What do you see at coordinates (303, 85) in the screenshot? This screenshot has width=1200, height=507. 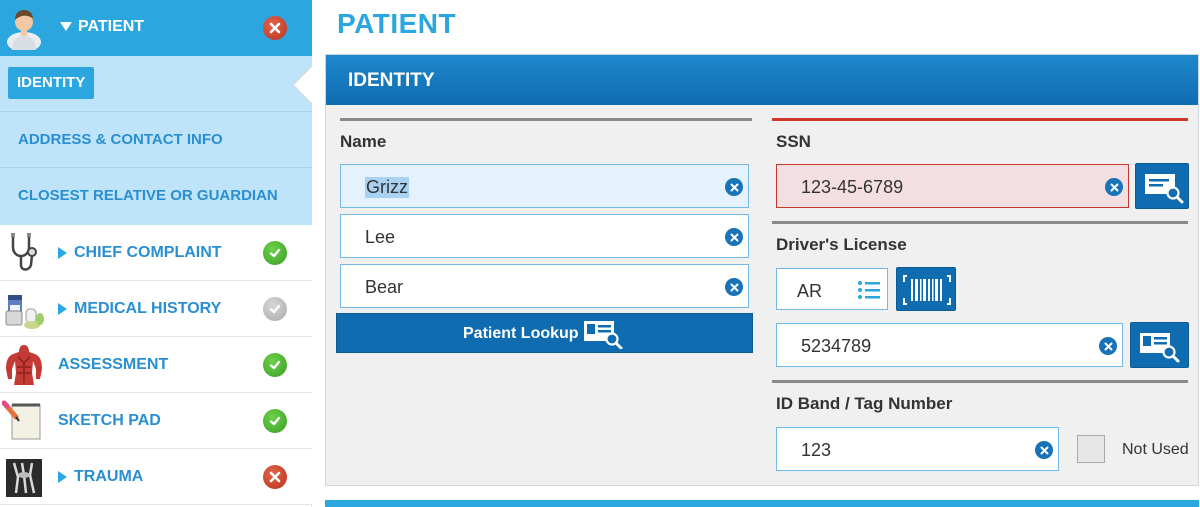 I see `active-pointer-fill` at bounding box center [303, 85].